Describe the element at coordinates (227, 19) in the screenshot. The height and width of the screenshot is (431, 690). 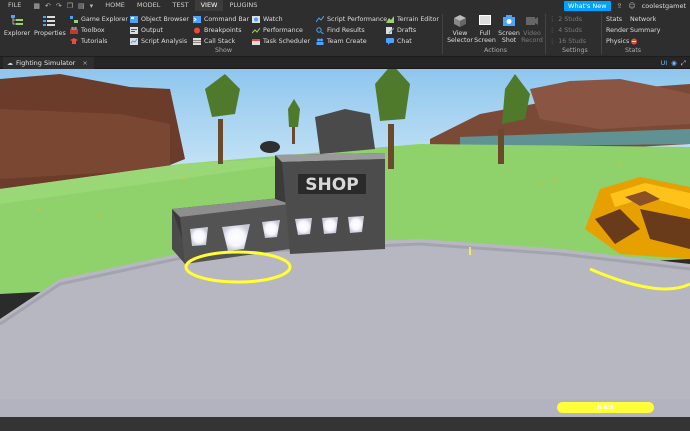
I see `command-bar-label: Command Bar` at that location.